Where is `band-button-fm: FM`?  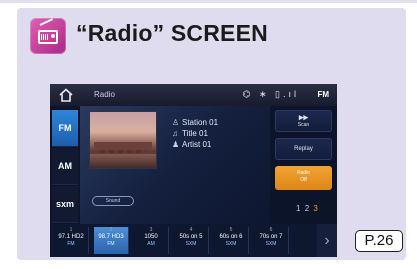
band-button-fm: FM is located at coordinates (65, 128).